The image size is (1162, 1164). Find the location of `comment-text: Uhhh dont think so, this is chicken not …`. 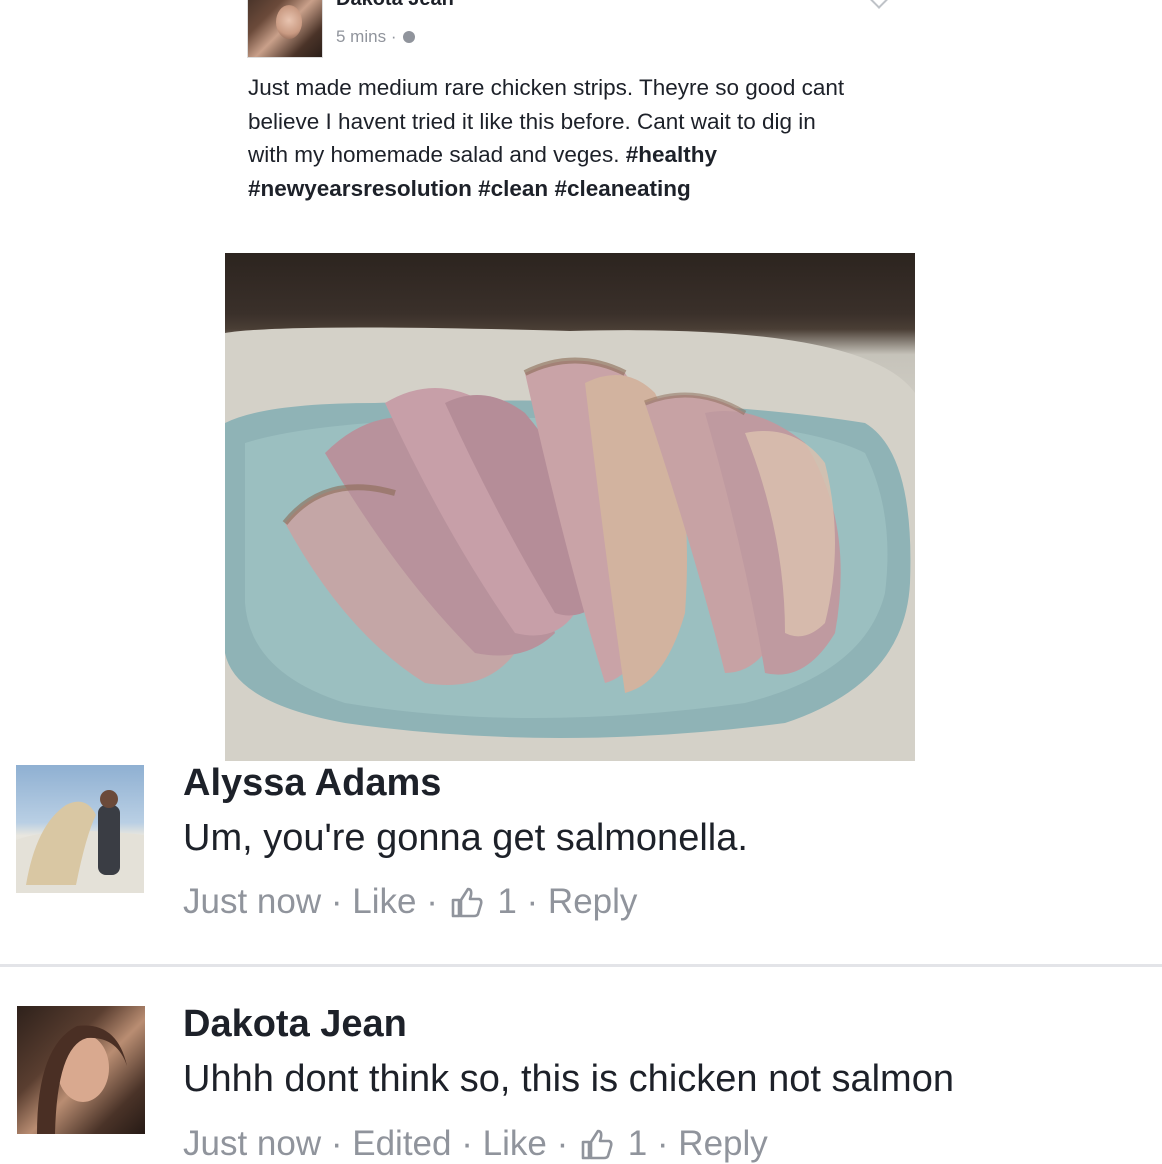

comment-text: Uhhh dont think so, this is chicken not … is located at coordinates (568, 1079).